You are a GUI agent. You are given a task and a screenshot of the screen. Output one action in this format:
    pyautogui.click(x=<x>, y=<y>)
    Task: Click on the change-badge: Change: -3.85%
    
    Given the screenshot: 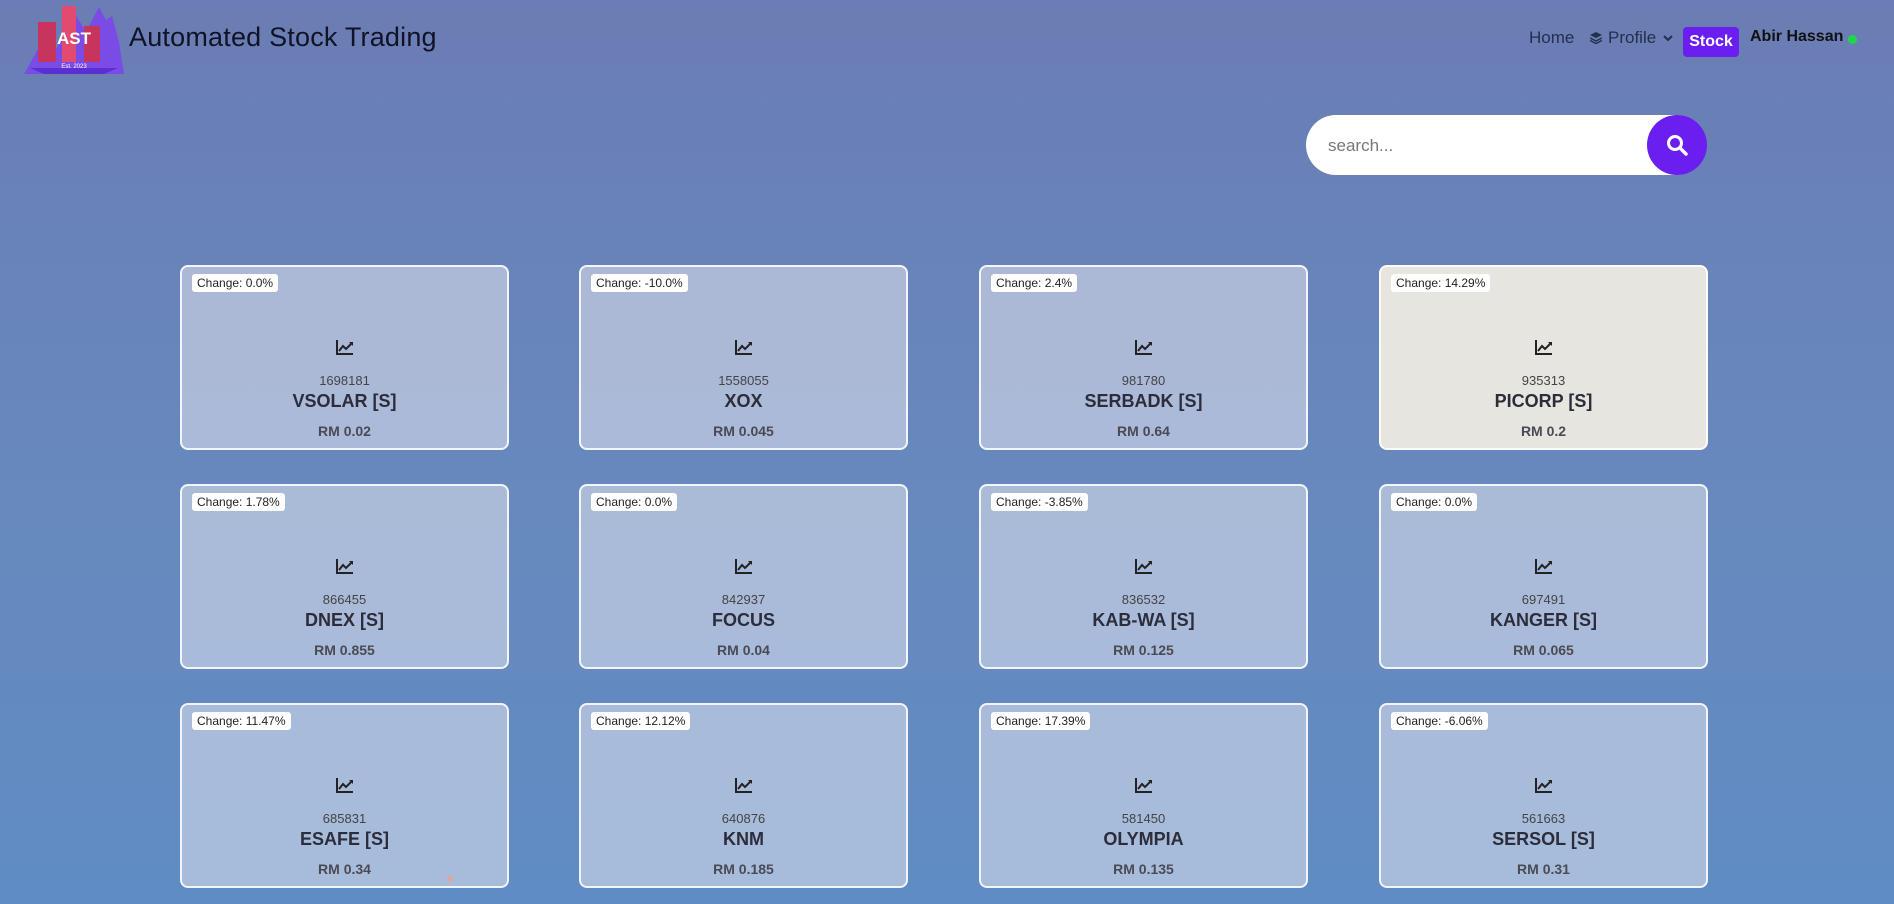 What is the action you would take?
    pyautogui.click(x=1039, y=502)
    